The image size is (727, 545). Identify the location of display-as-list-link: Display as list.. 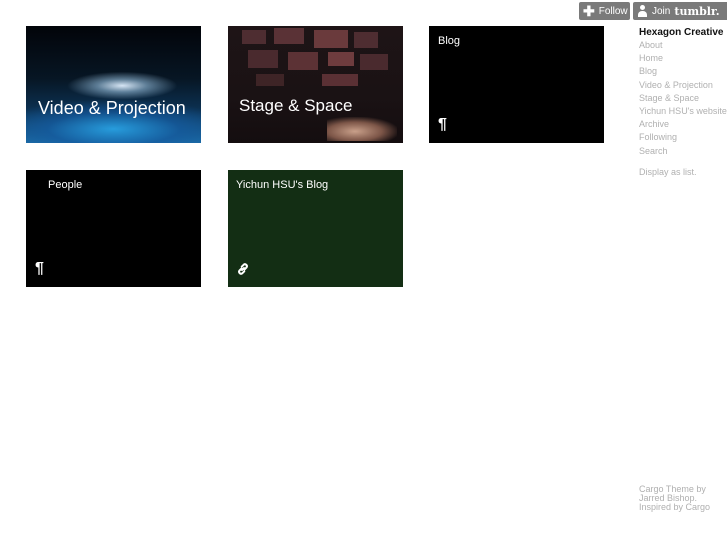
(683, 172).